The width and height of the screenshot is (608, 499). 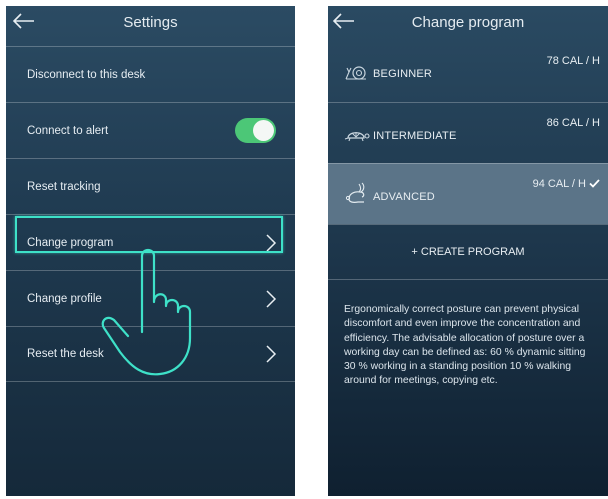 I want to click on program-name: ADVANCED, so click(x=404, y=197).